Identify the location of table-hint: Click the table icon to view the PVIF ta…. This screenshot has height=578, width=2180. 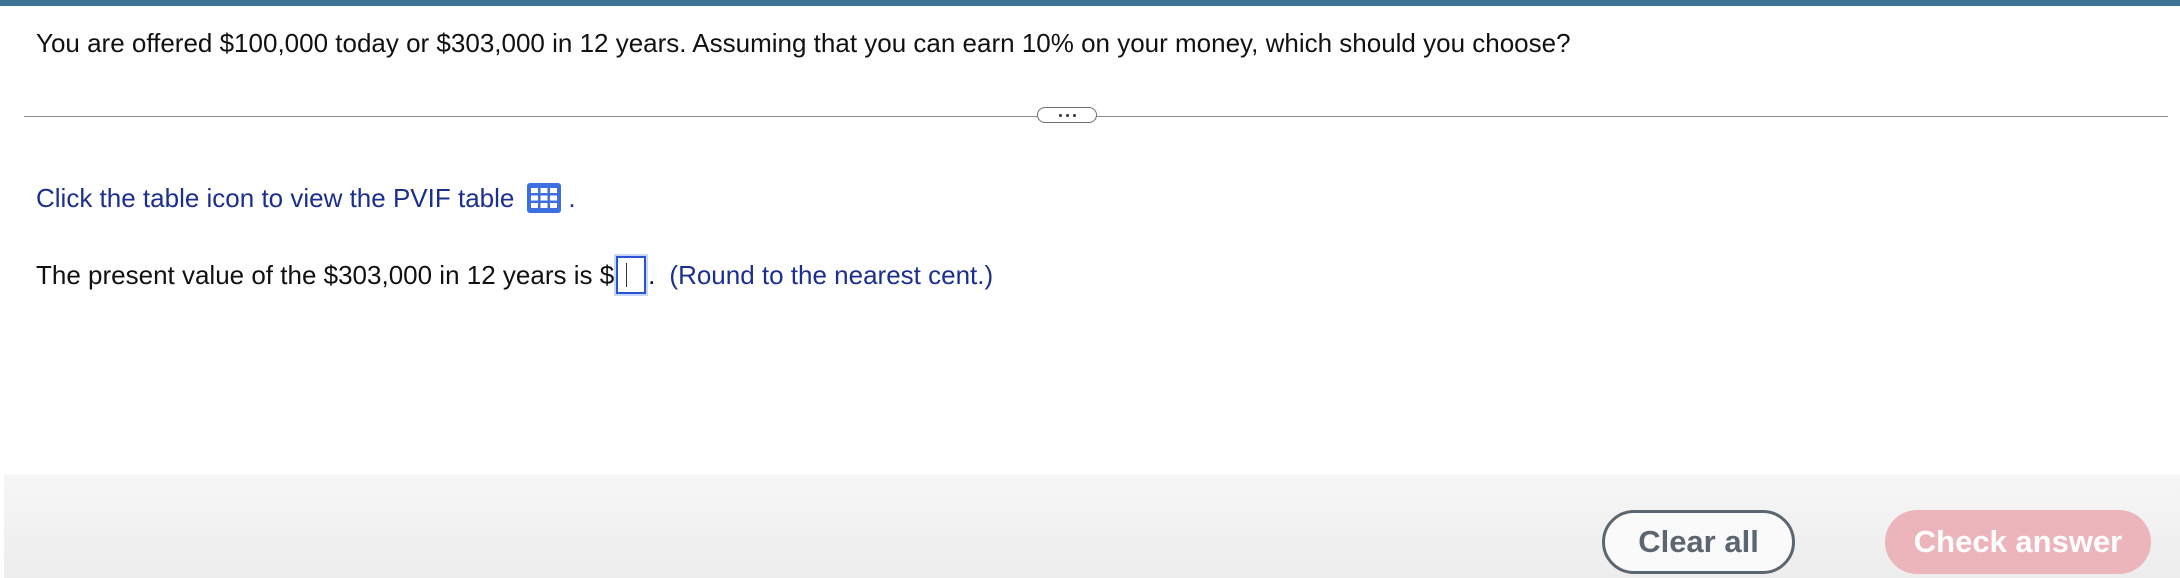
(306, 198).